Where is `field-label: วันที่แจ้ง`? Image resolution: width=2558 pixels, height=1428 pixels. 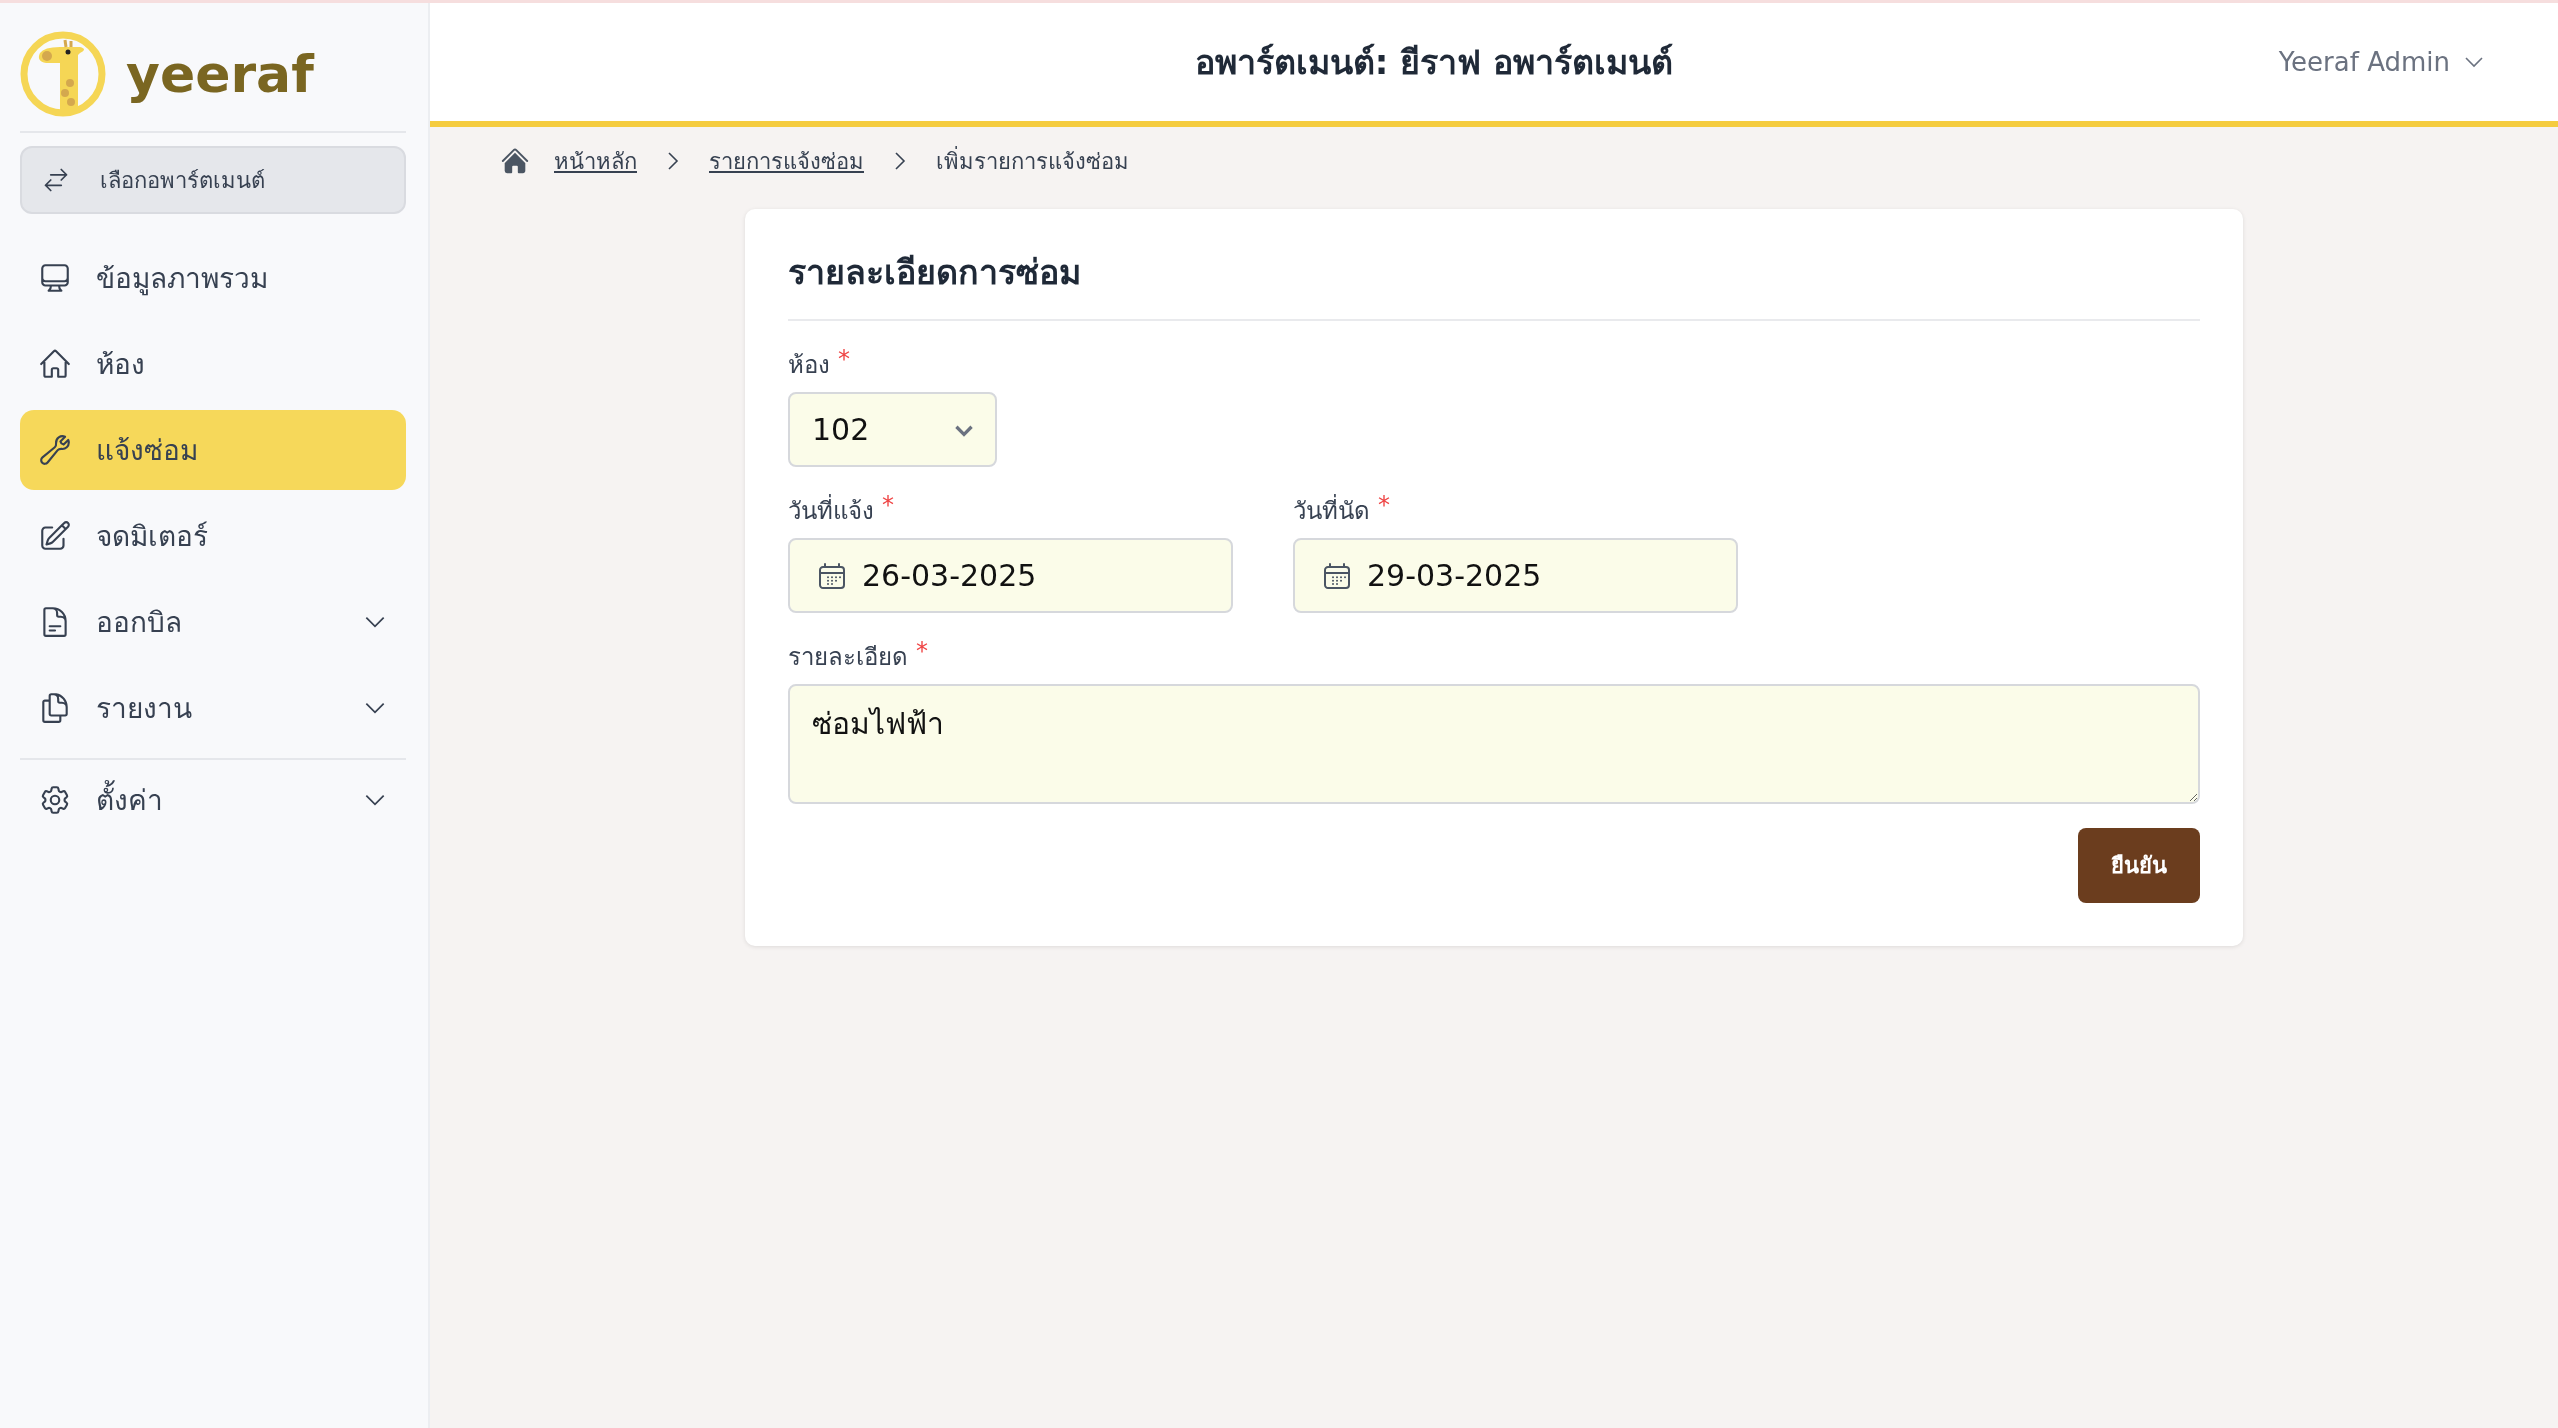
field-label: วันที่แจ้ง is located at coordinates (831, 510).